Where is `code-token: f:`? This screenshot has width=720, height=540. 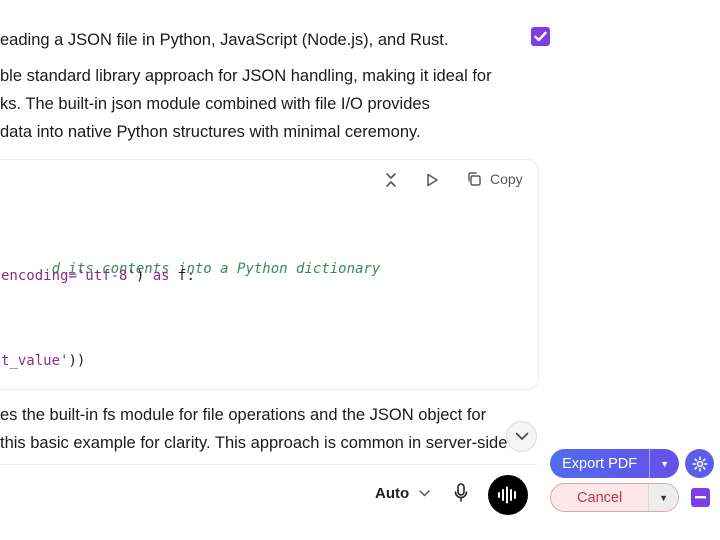 code-token: f: is located at coordinates (182, 276).